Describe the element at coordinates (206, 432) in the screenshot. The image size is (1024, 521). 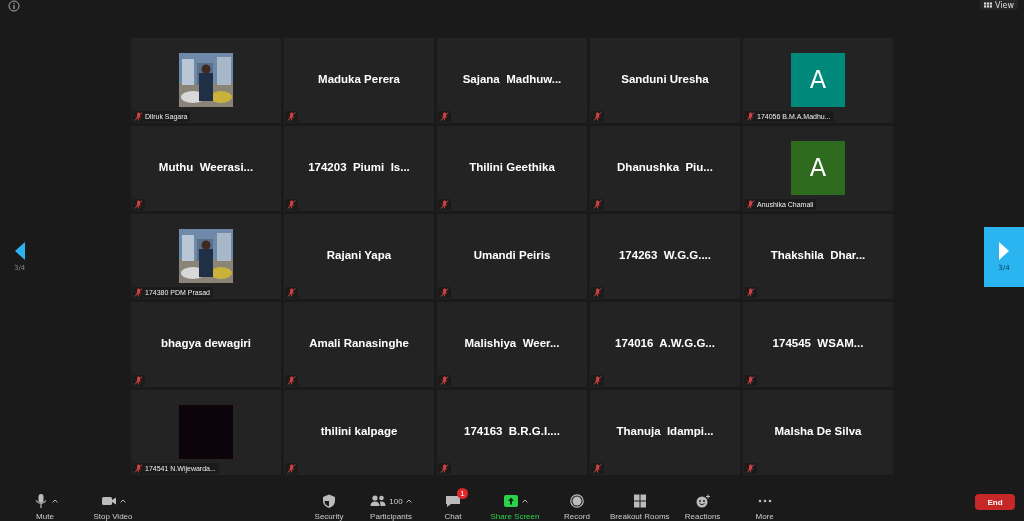
I see `video-frame` at that location.